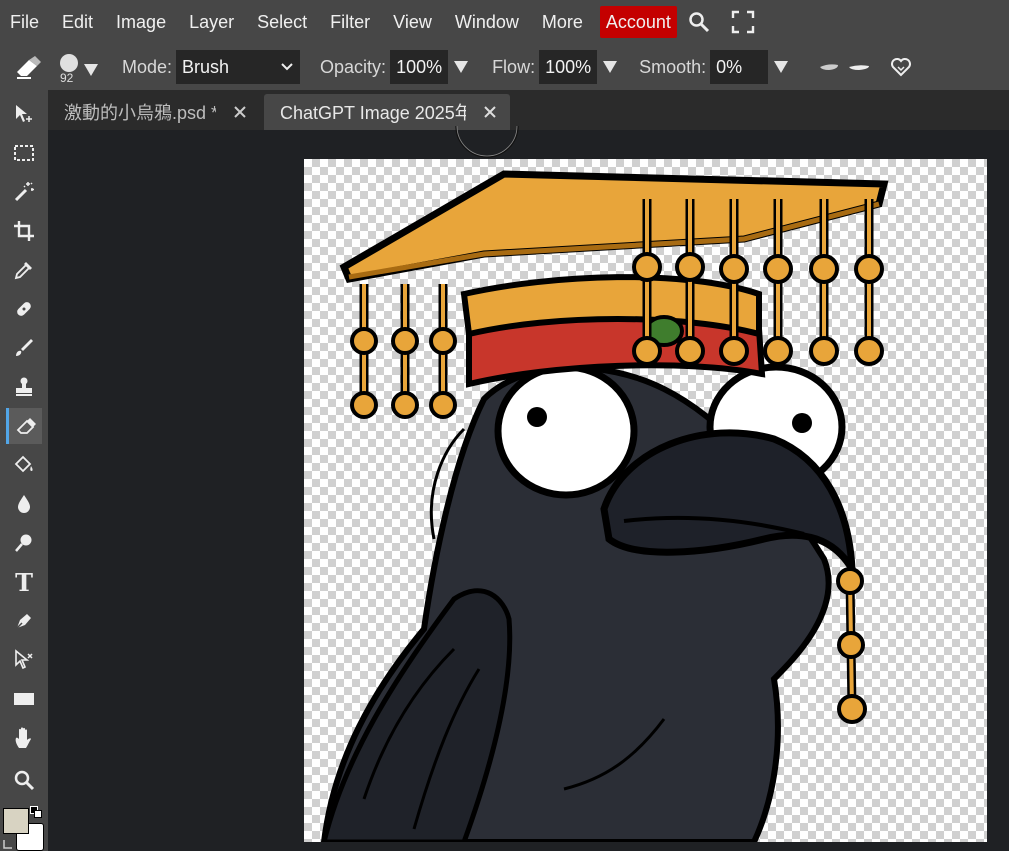 This screenshot has width=1009, height=851. What do you see at coordinates (24, 582) in the screenshot?
I see `text-icon: T` at bounding box center [24, 582].